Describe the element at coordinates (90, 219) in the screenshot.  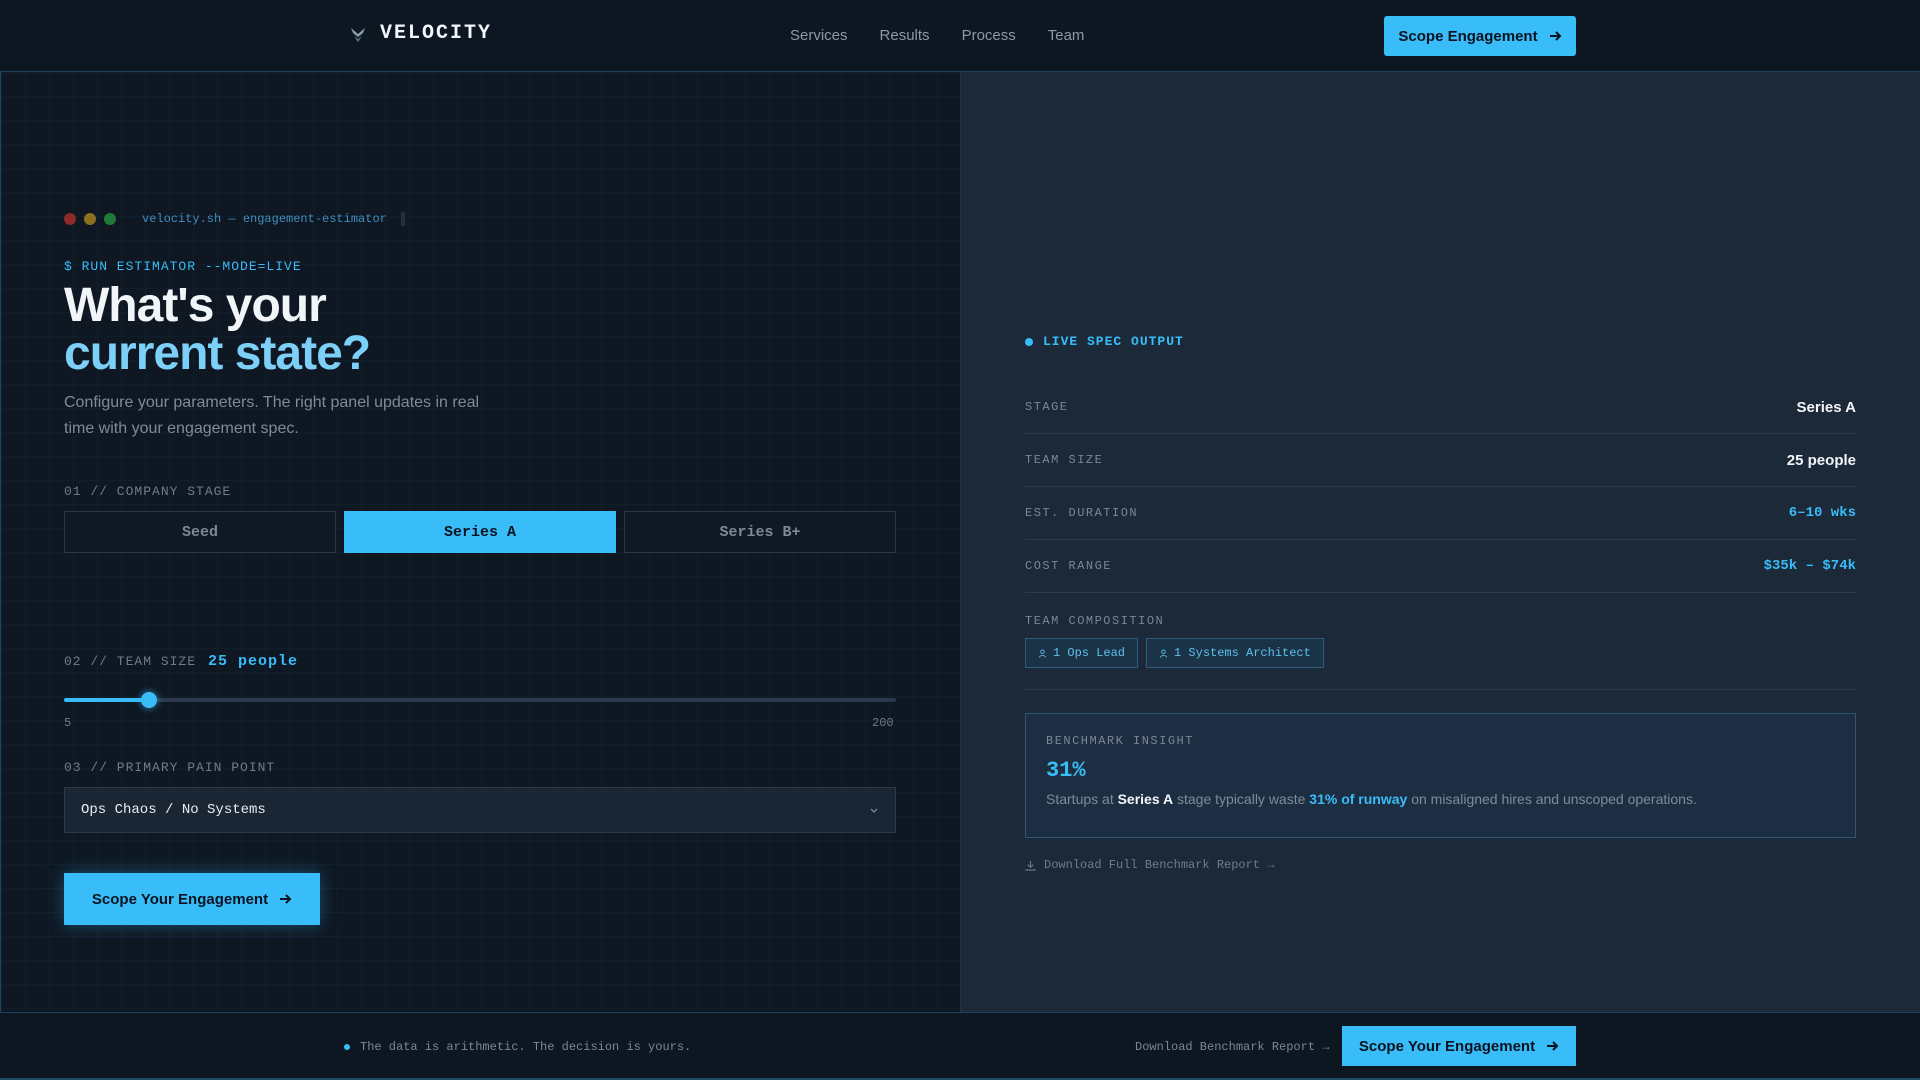
I see `terminal-dot-yellow` at that location.